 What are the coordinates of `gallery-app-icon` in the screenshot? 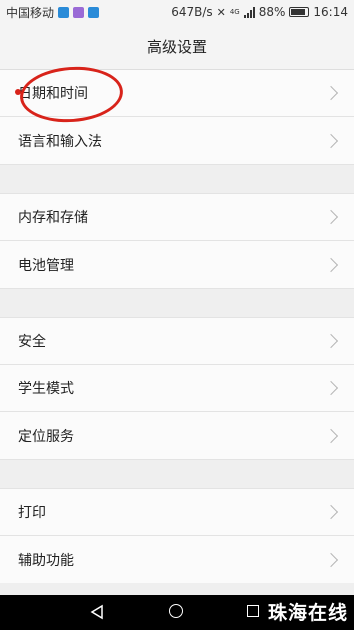 It's located at (79, 12).